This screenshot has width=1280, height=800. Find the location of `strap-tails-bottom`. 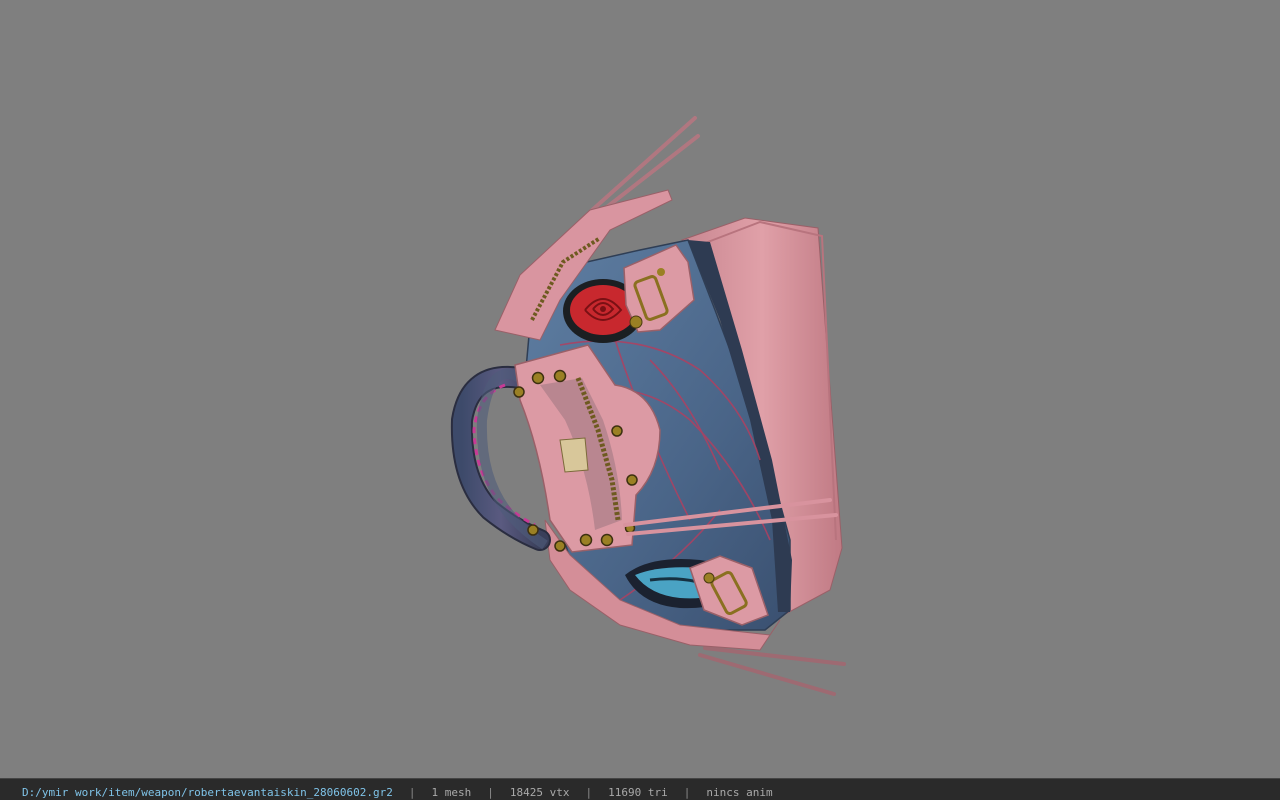

strap-tails-bottom is located at coordinates (772, 671).